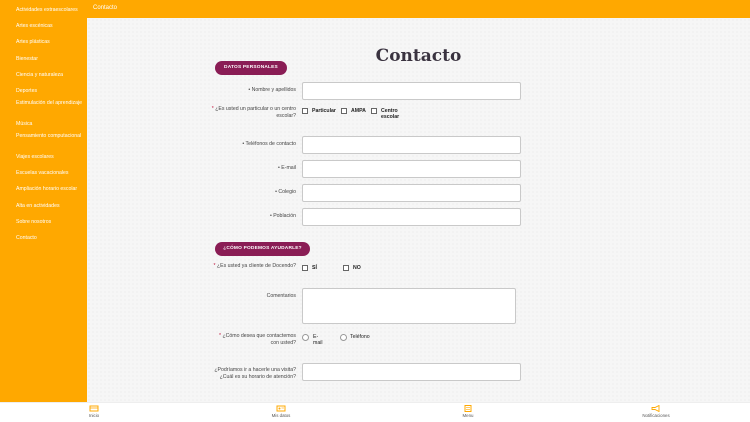  What do you see at coordinates (411, 91) in the screenshot?
I see `name-field` at bounding box center [411, 91].